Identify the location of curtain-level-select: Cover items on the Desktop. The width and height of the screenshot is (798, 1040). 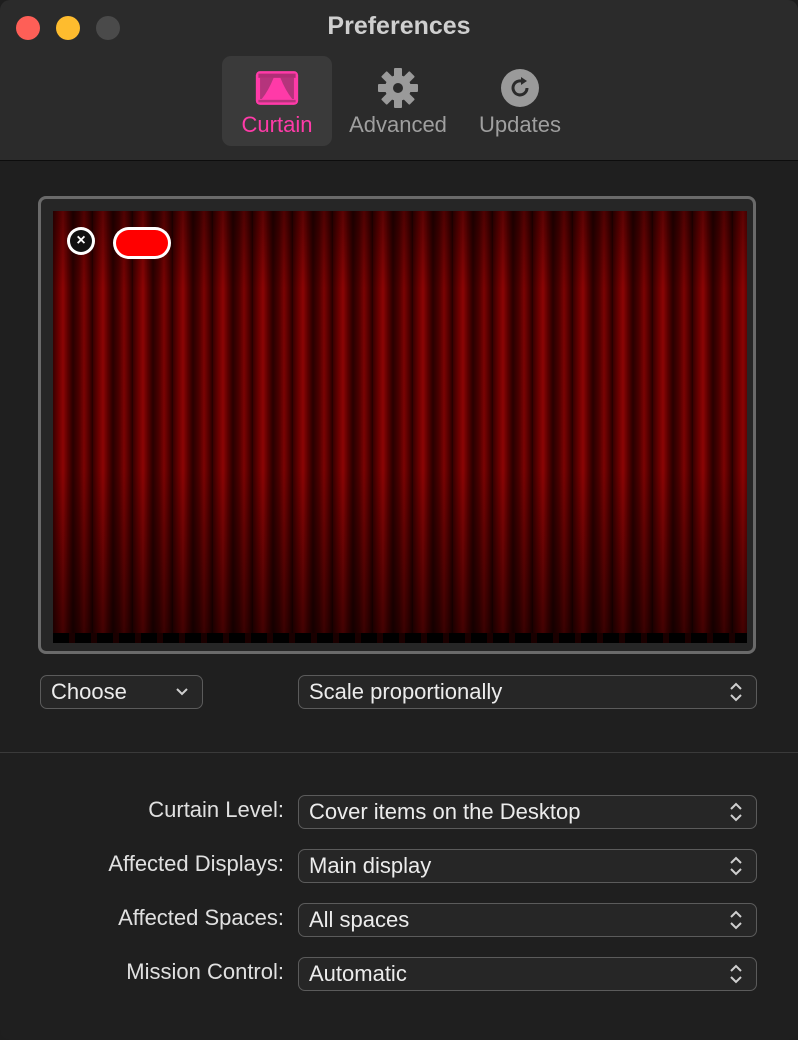
(527, 812).